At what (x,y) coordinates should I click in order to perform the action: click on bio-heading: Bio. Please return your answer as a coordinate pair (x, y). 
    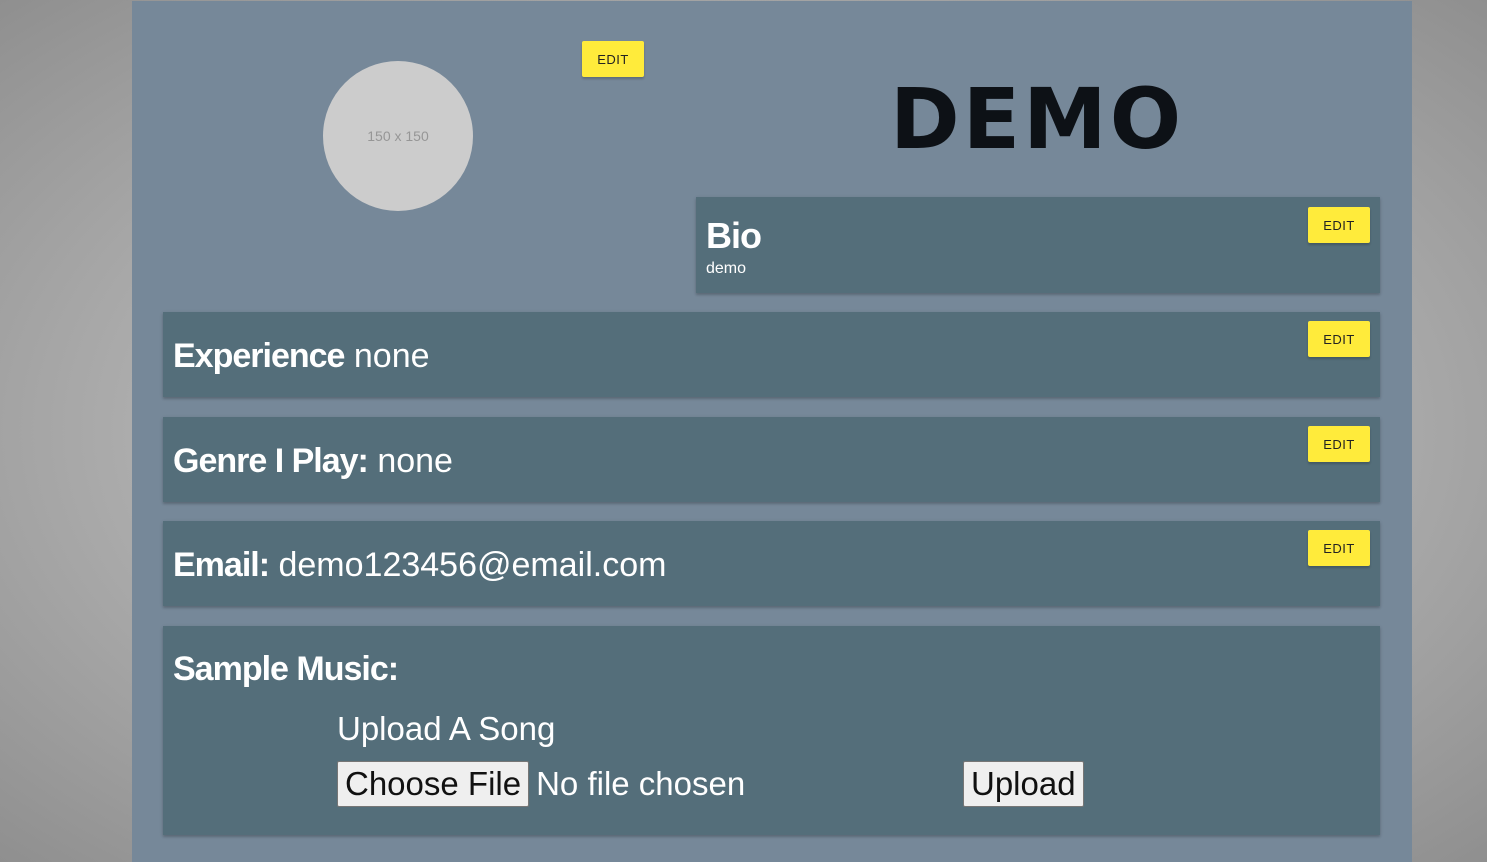
    Looking at the image, I should click on (734, 235).